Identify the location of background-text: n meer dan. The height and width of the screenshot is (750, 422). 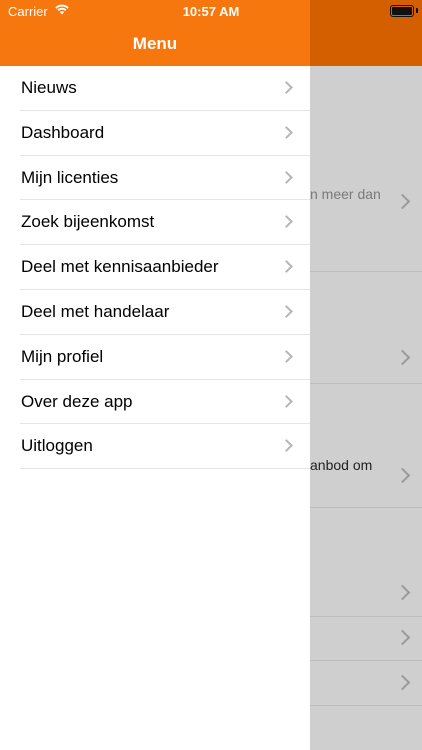
(345, 194).